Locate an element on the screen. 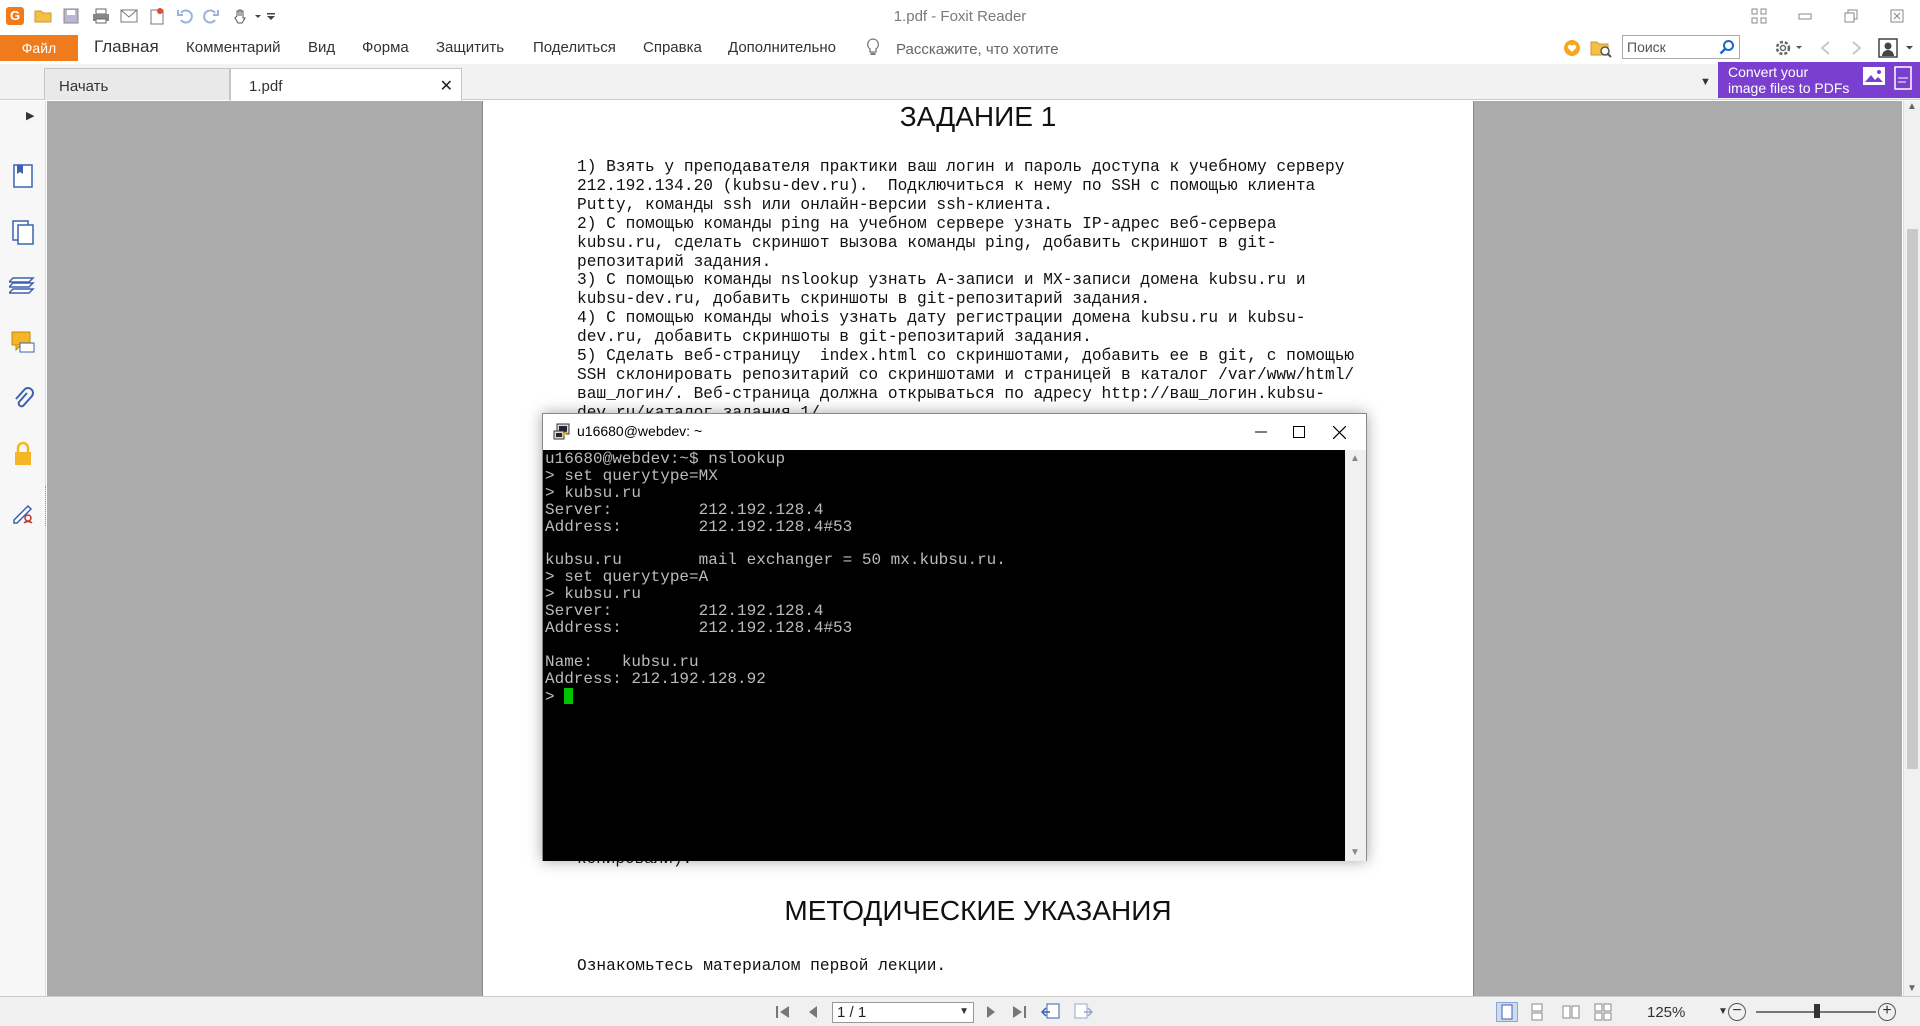 This screenshot has height=1026, width=1920. methods-text: Ознакомьтесь материалом первой лекции. is located at coordinates (762, 966).